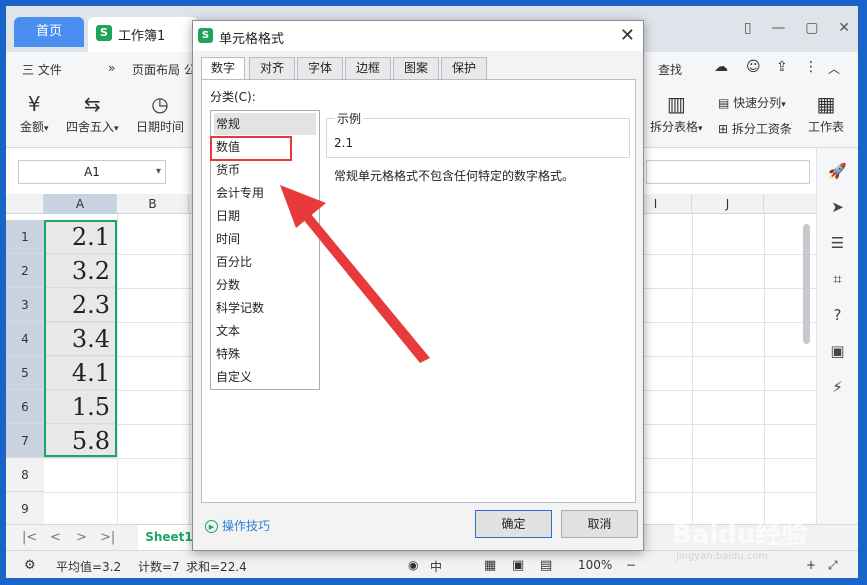 This screenshot has width=867, height=585. Describe the element at coordinates (627, 35) in the screenshot. I see `close-icon: ✕` at that location.